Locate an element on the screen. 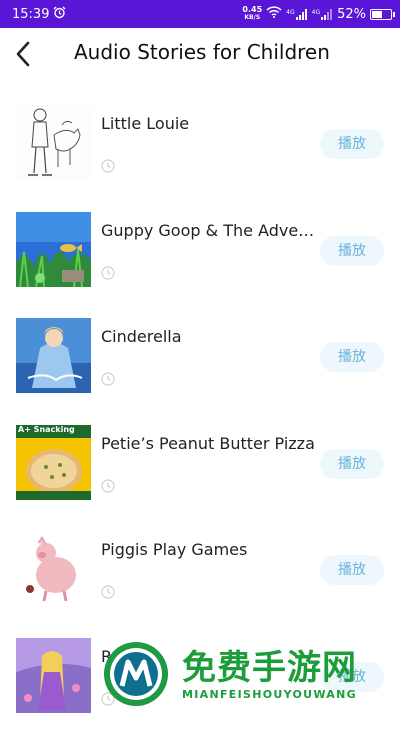 The height and width of the screenshot is (731, 400). list-item: Piggis Play Games 播放 is located at coordinates (200, 571).